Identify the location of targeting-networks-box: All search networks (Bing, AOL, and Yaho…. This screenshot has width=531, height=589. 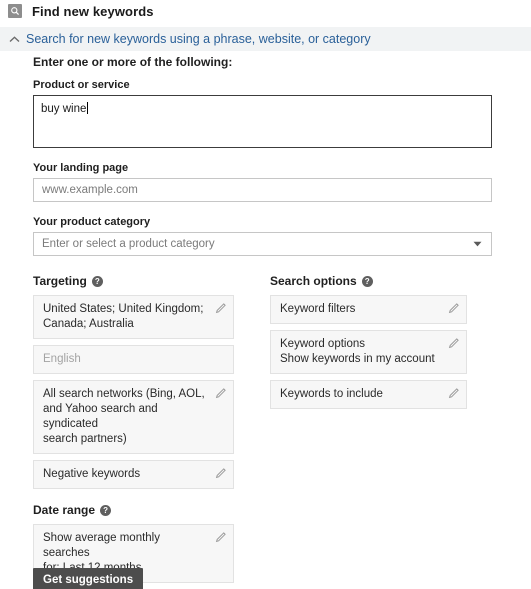
(133, 417).